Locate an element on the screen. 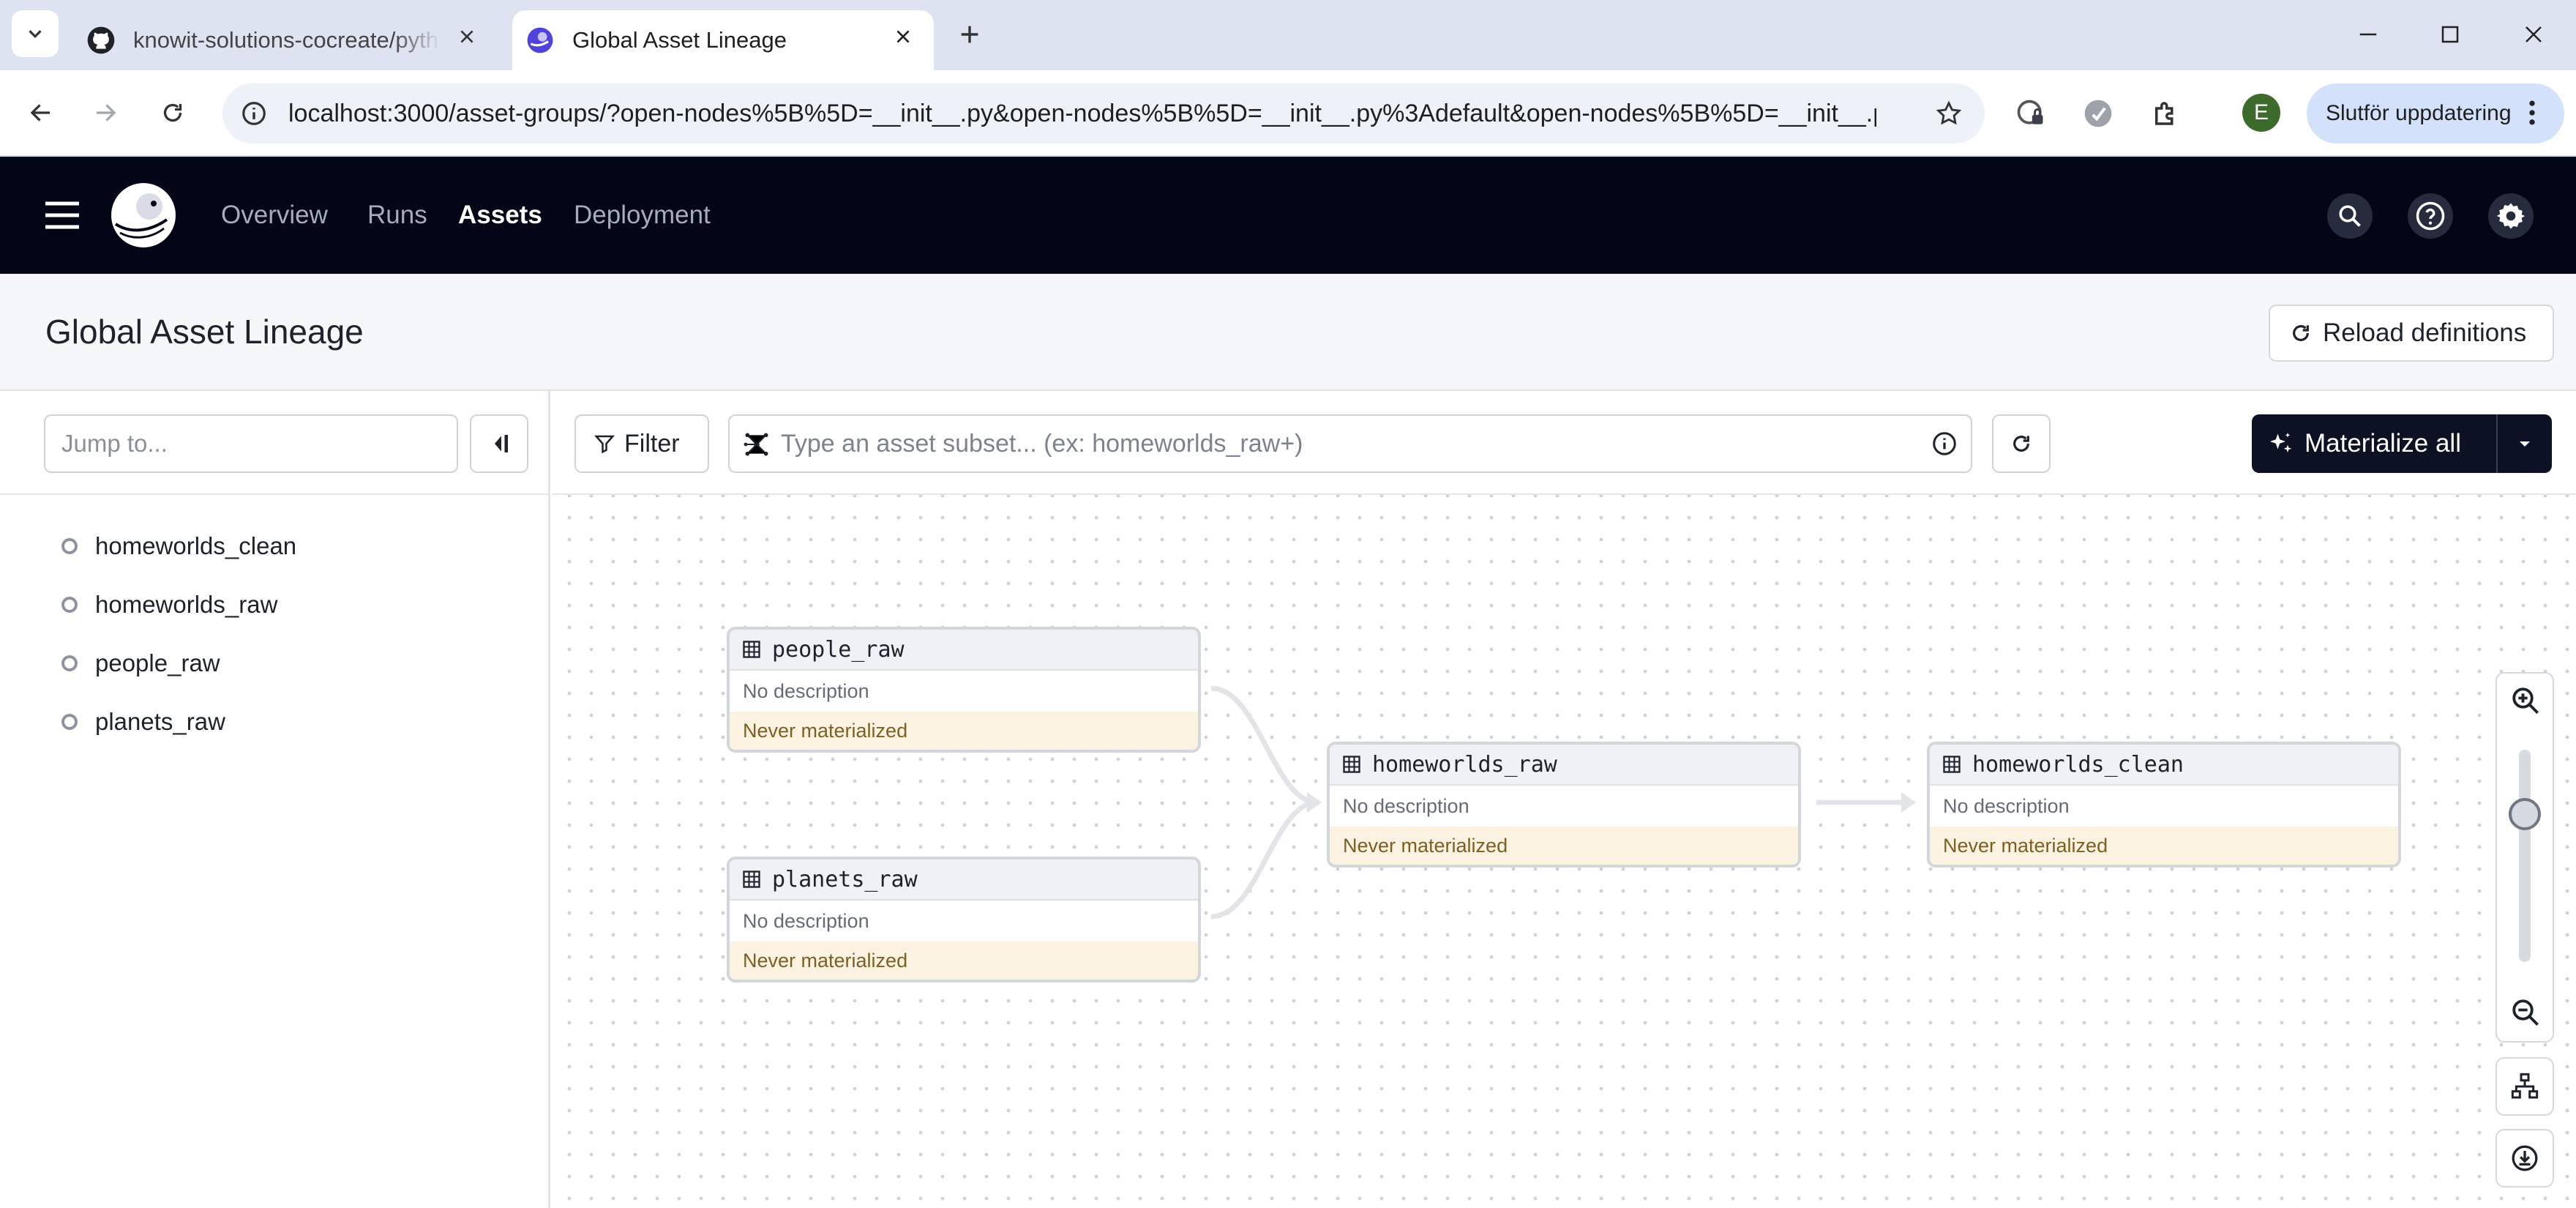  refresh-graph-button is located at coordinates (2021, 444).